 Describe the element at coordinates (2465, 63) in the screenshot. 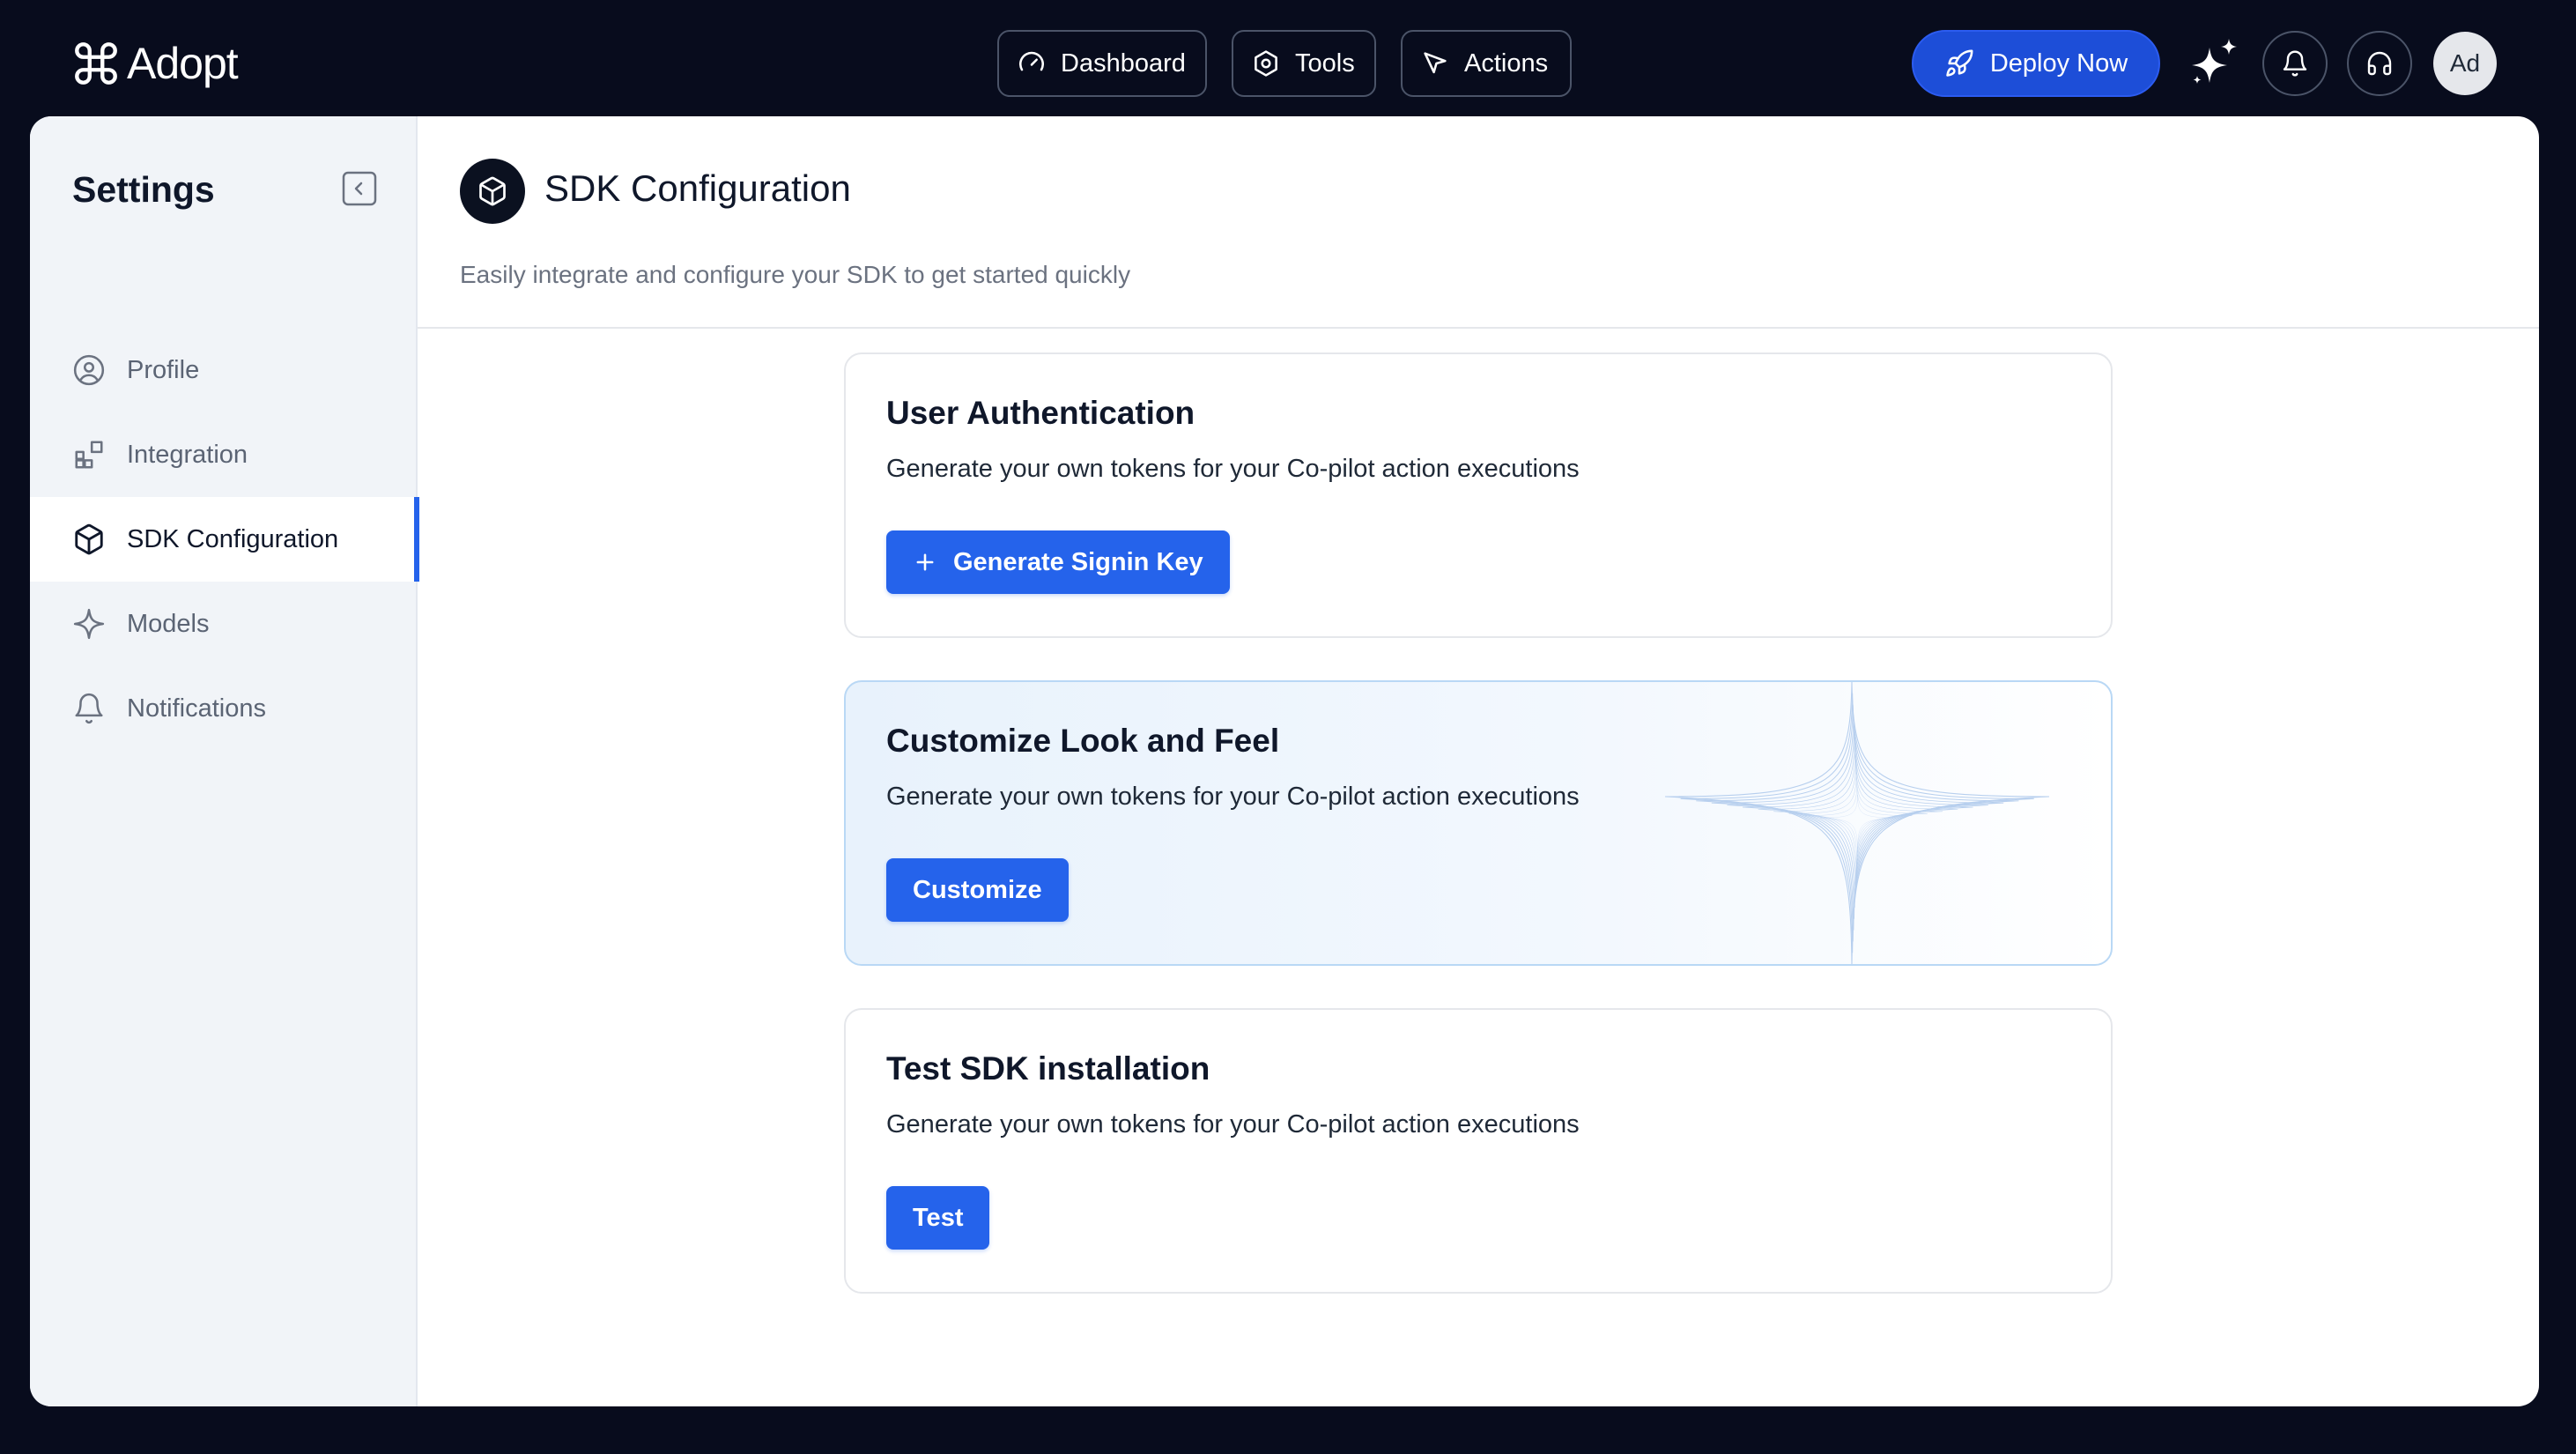

I see `user-avatar: Ad` at that location.